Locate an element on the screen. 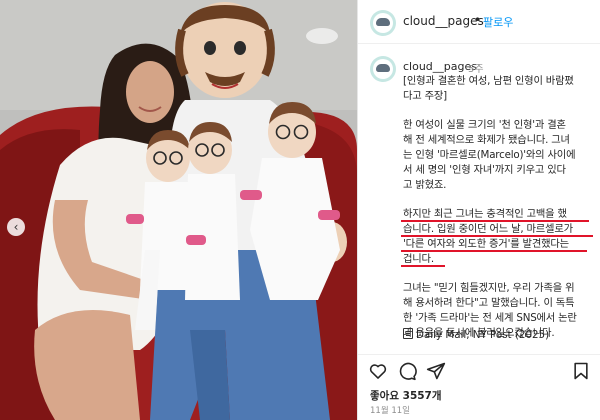 The image size is (600, 420). like-button is located at coordinates (378, 371).